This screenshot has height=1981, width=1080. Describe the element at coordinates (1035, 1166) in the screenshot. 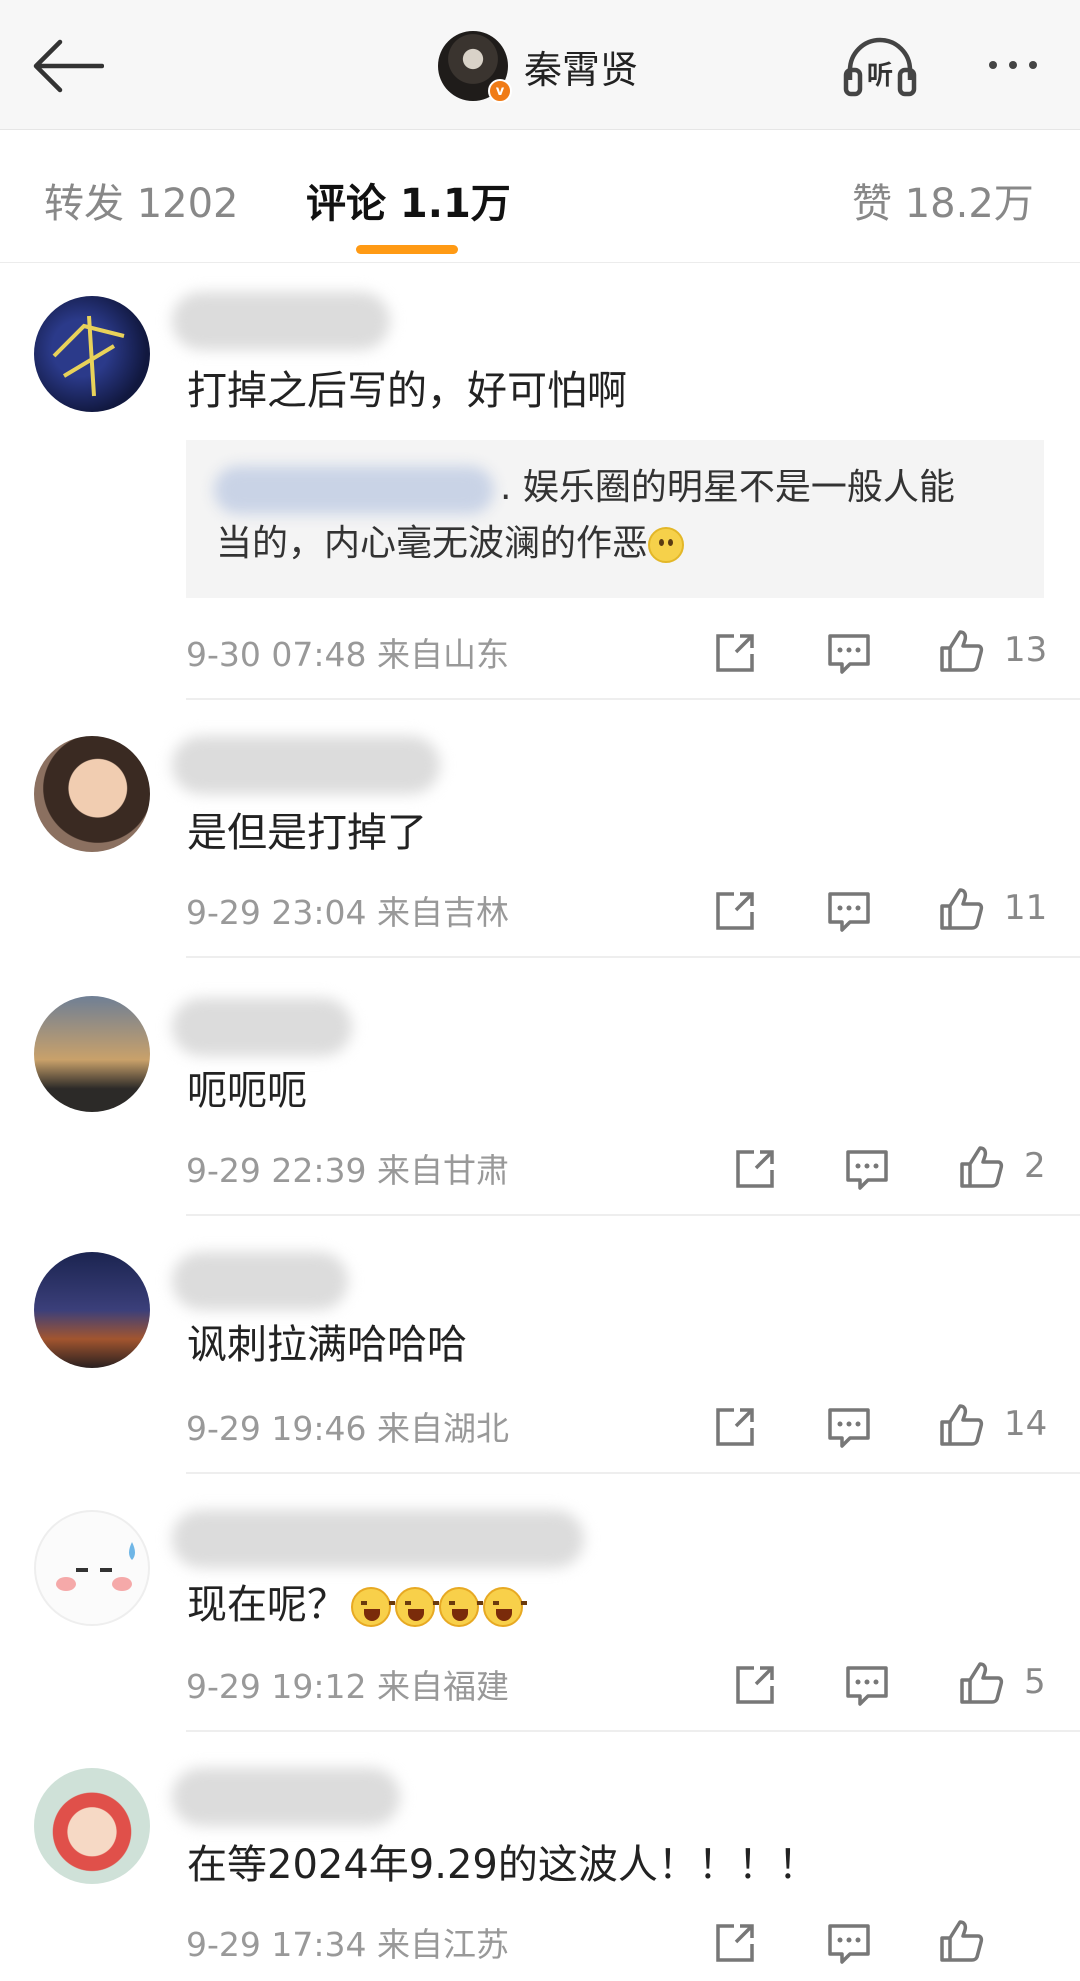

I see `like-count: 2` at that location.